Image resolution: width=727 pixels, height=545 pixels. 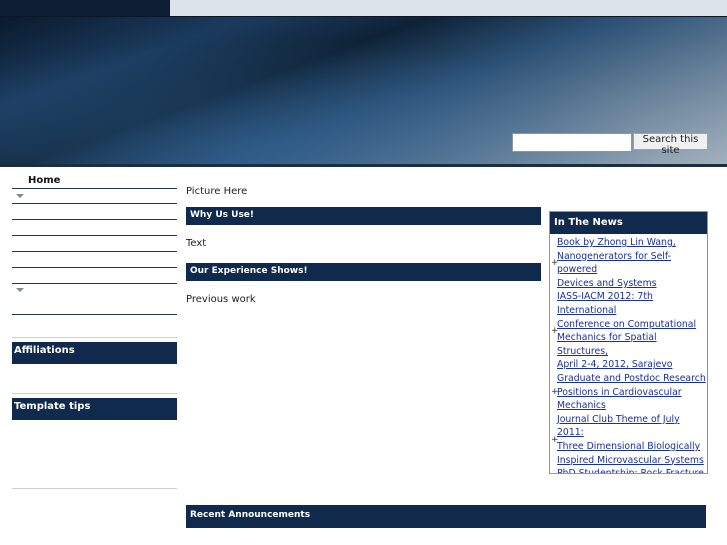 What do you see at coordinates (588, 222) in the screenshot?
I see `news-title: In The News` at bounding box center [588, 222].